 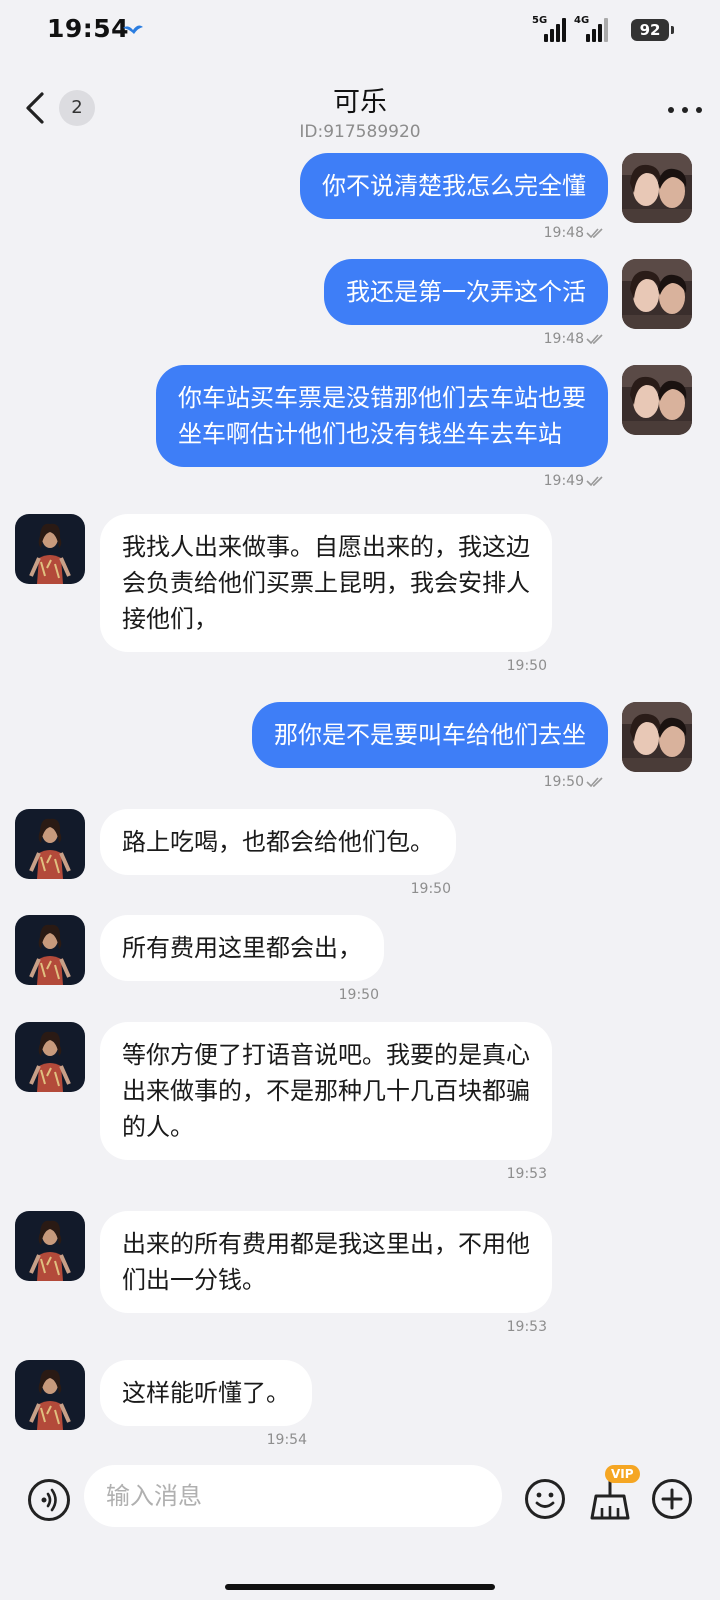 I want to click on message-bubble: 出来的所有费用都是我这里出，不用他 们出一分钱。, so click(x=326, y=1262).